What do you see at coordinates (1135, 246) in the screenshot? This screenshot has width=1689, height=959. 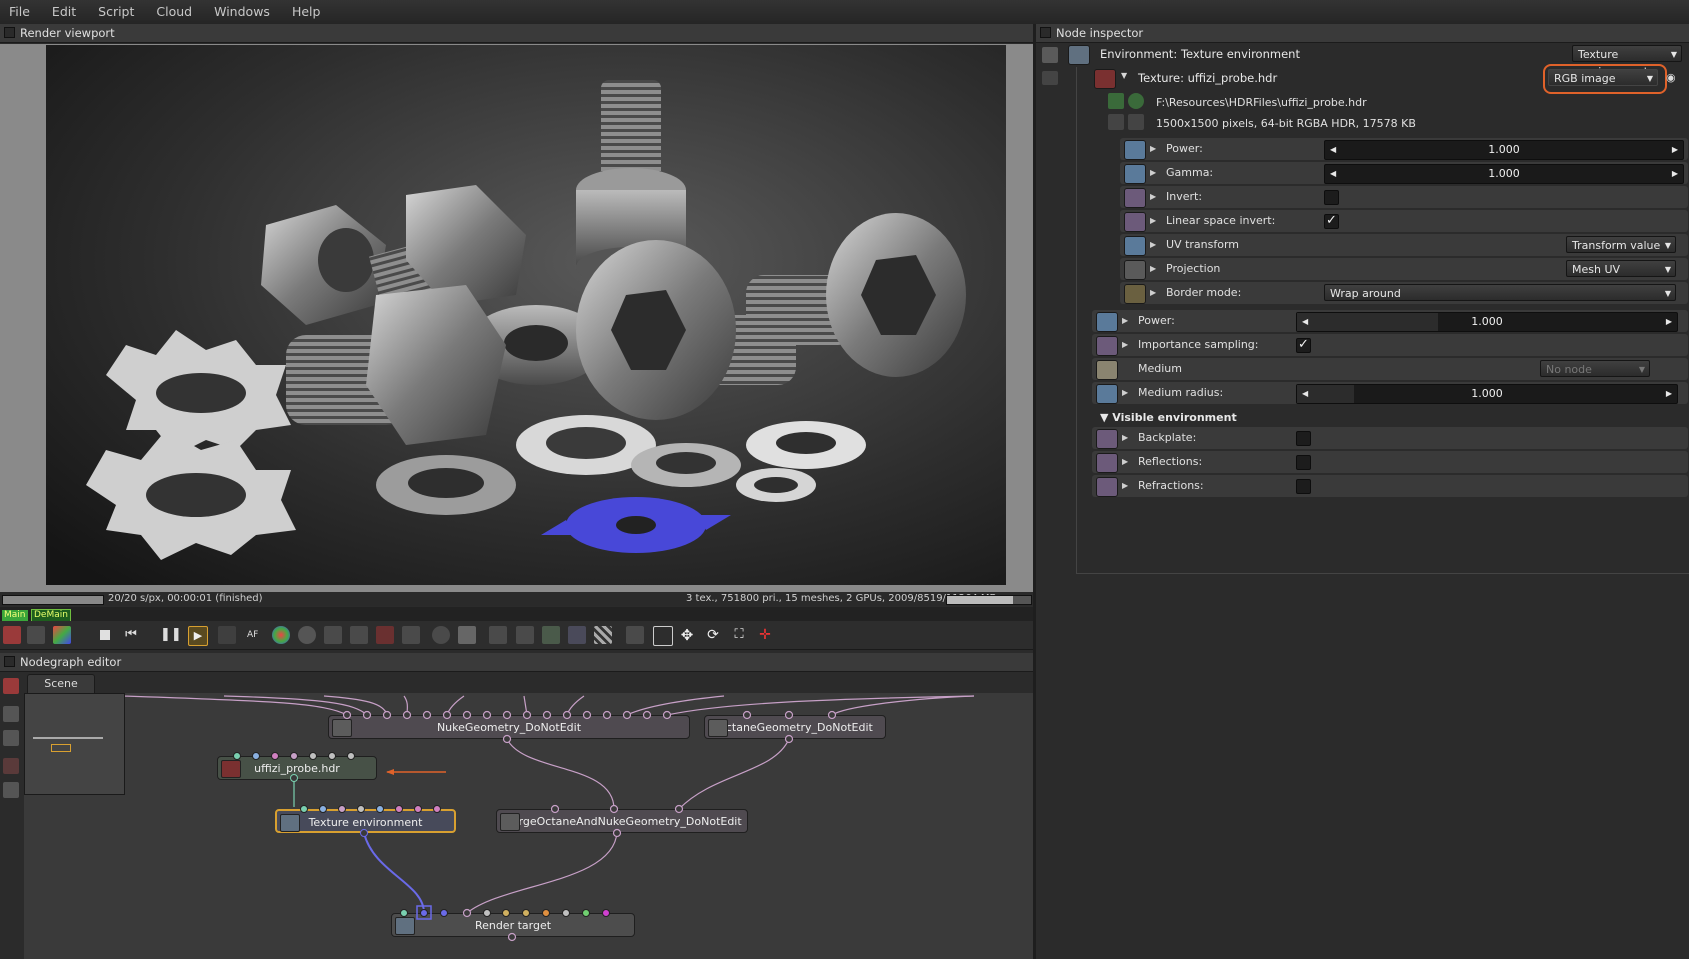 I see `transform-param-icon` at bounding box center [1135, 246].